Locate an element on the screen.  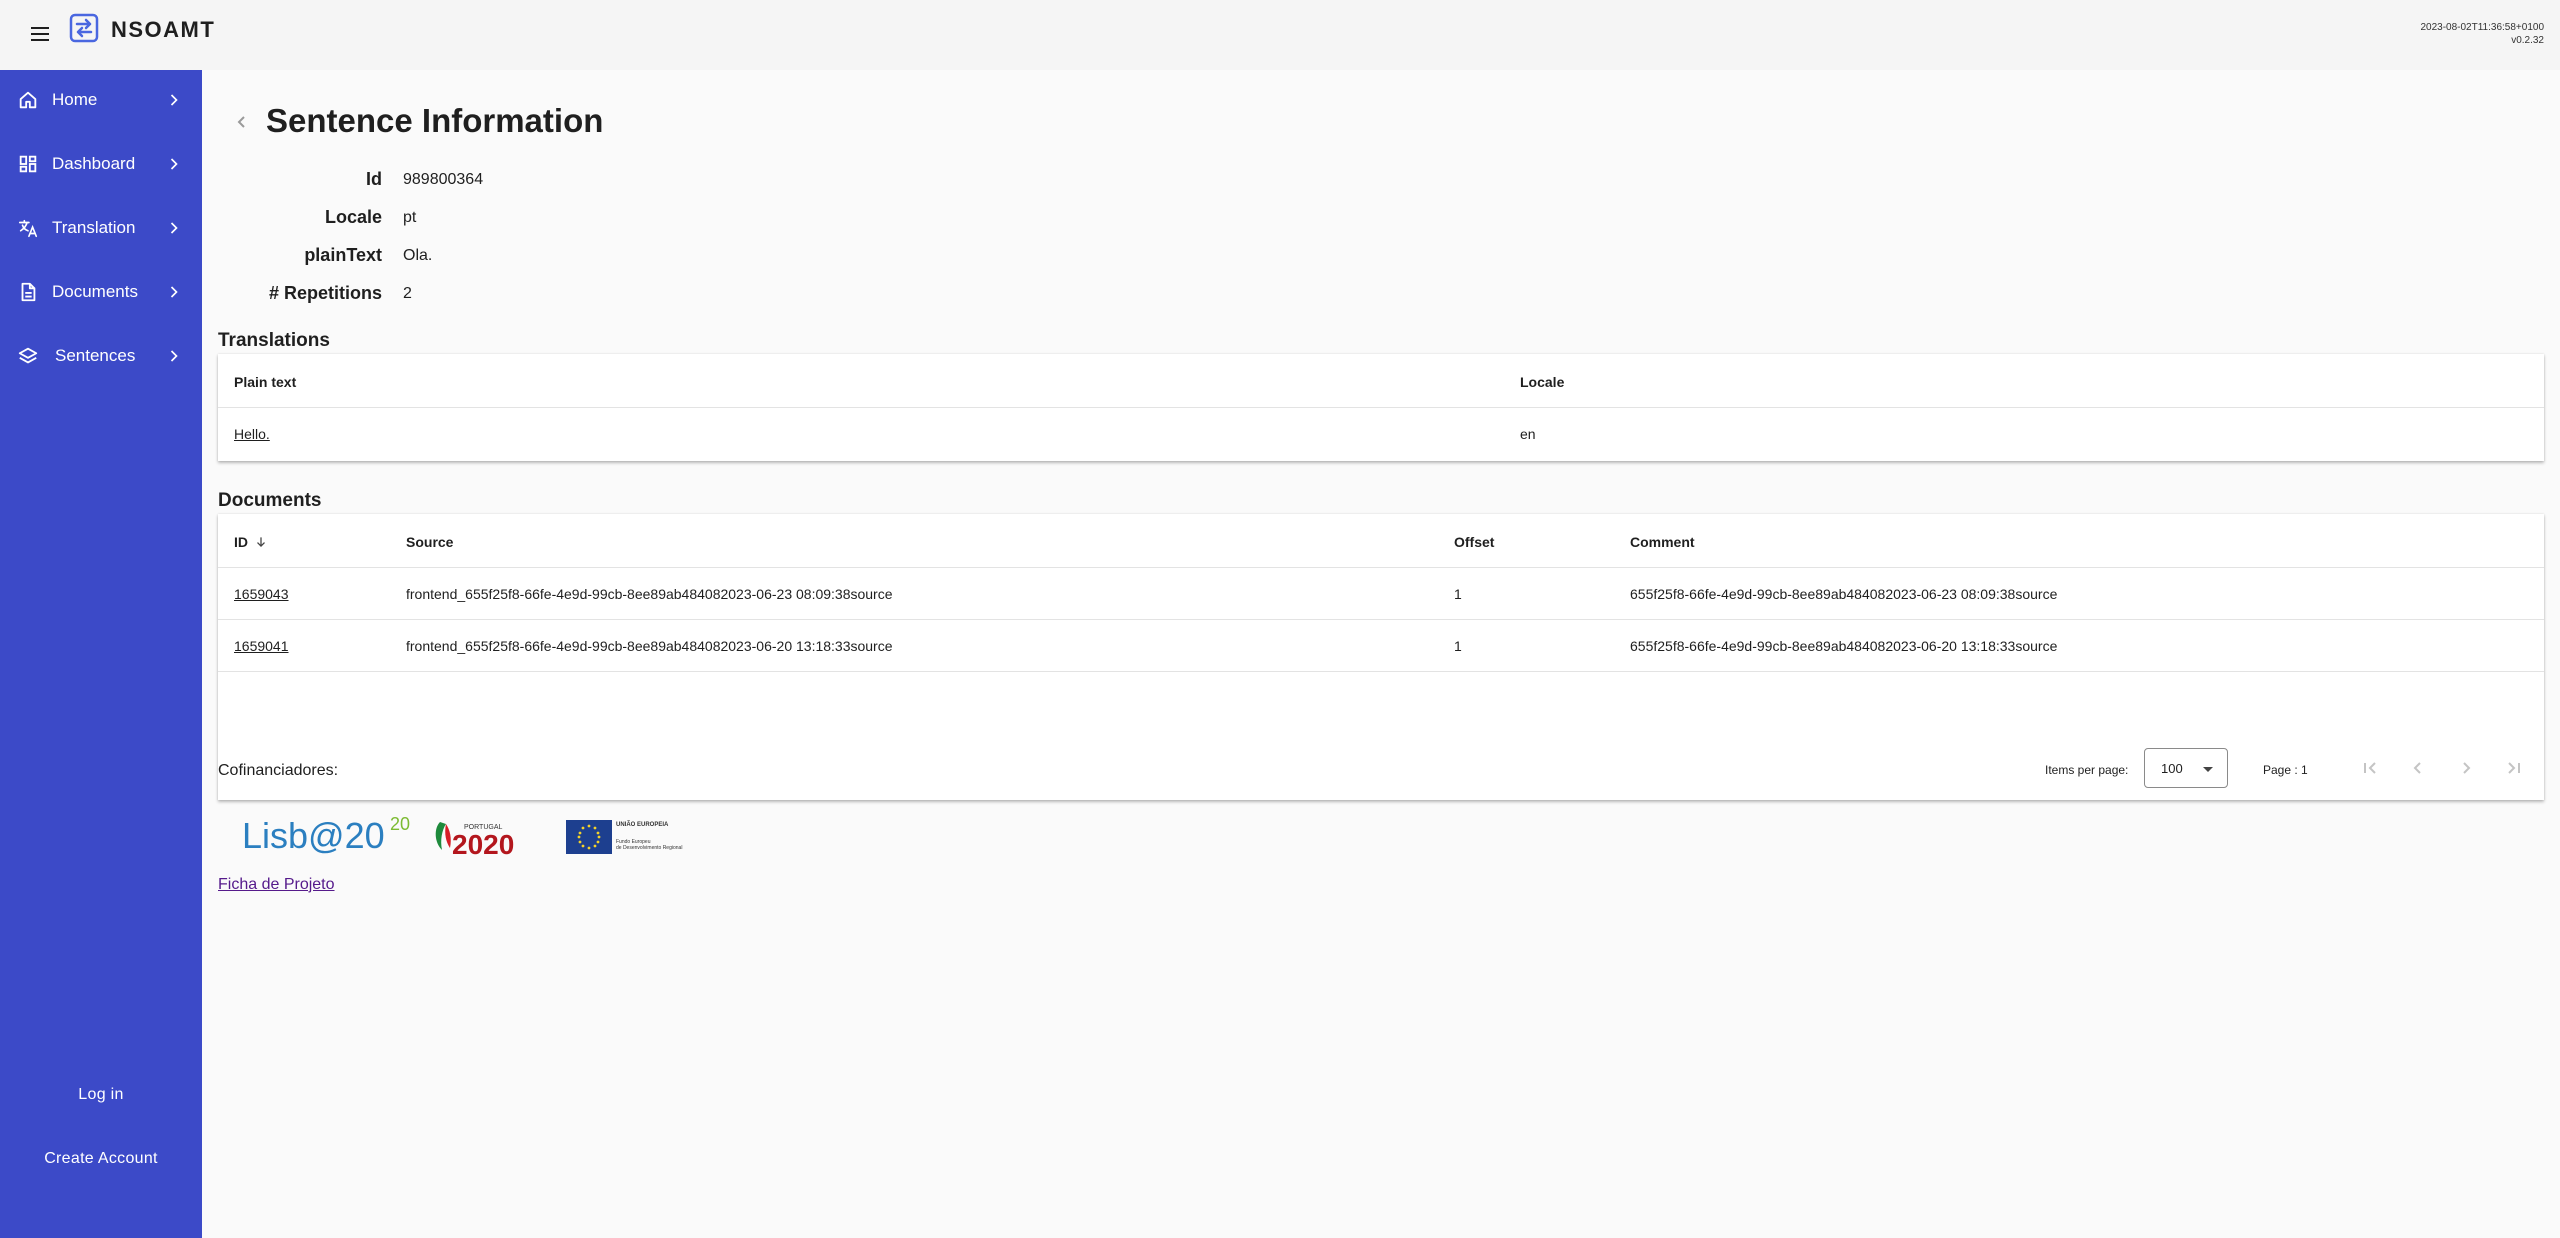
sidebar-item-documents: Documents is located at coordinates (101, 292).